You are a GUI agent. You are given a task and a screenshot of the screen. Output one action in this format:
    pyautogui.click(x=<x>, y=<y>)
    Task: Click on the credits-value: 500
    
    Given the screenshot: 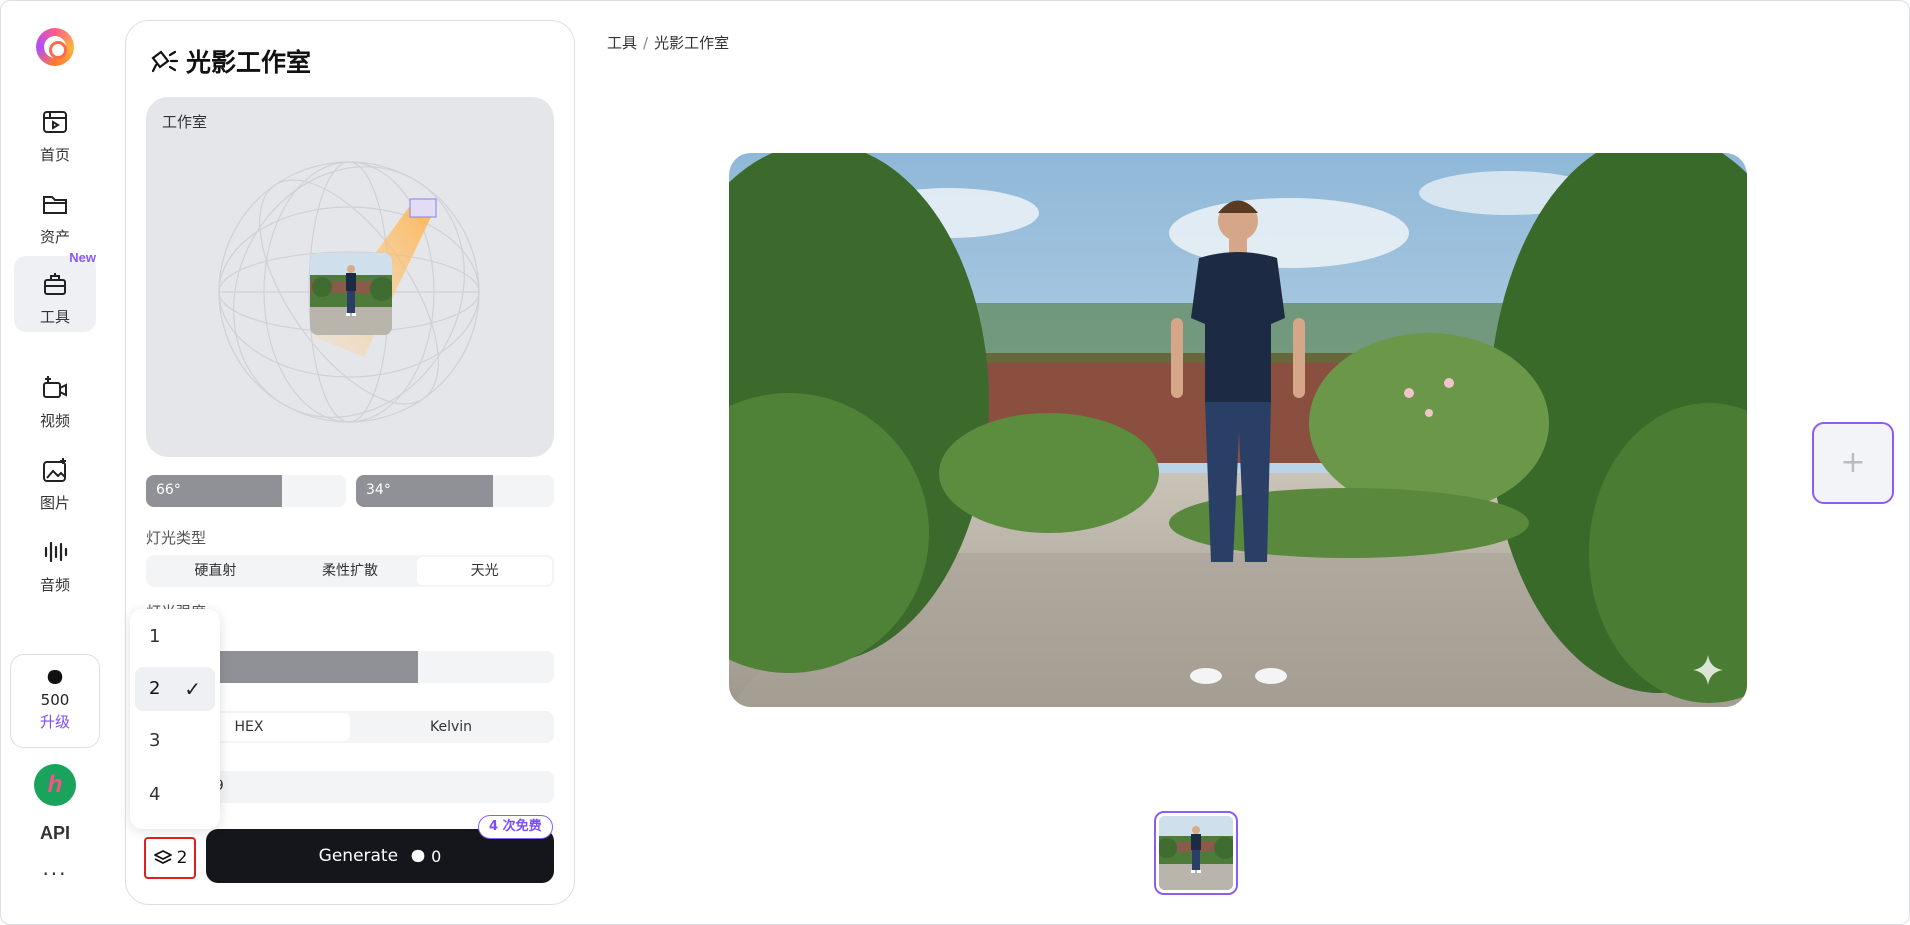 What is the action you would take?
    pyautogui.click(x=55, y=700)
    